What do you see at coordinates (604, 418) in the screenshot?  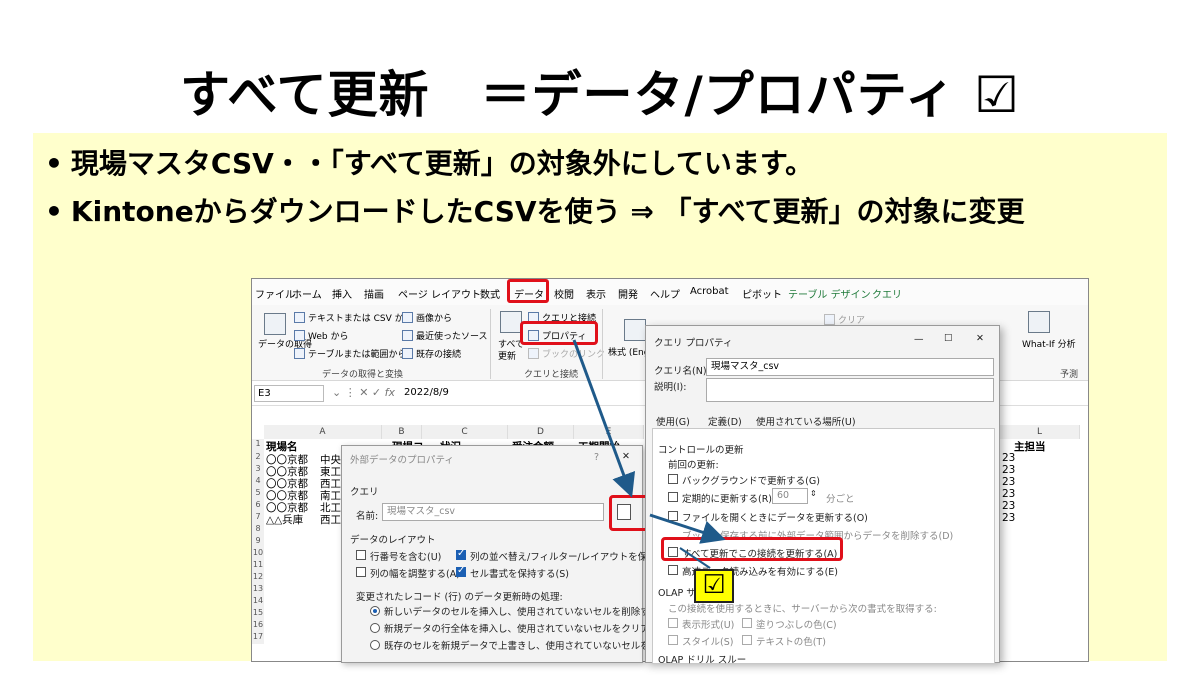 I see `arrow-to-icon` at bounding box center [604, 418].